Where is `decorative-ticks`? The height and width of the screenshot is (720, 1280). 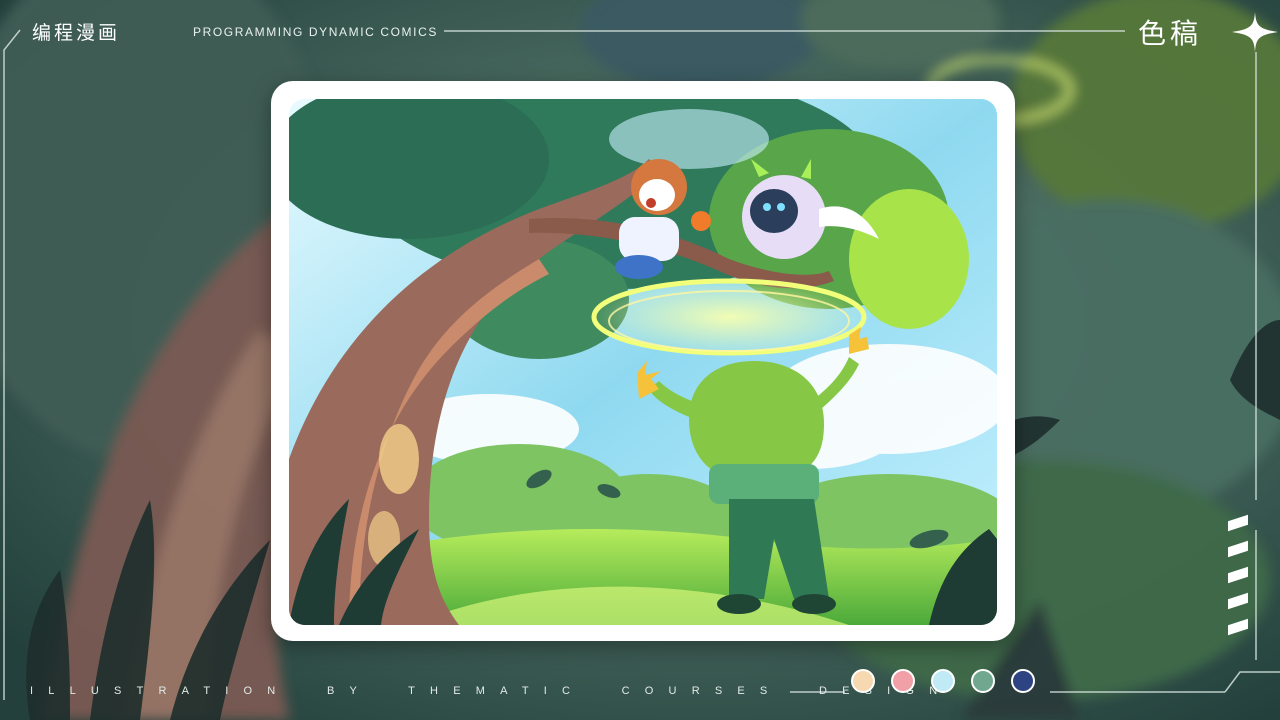 decorative-ticks is located at coordinates (1240, 581).